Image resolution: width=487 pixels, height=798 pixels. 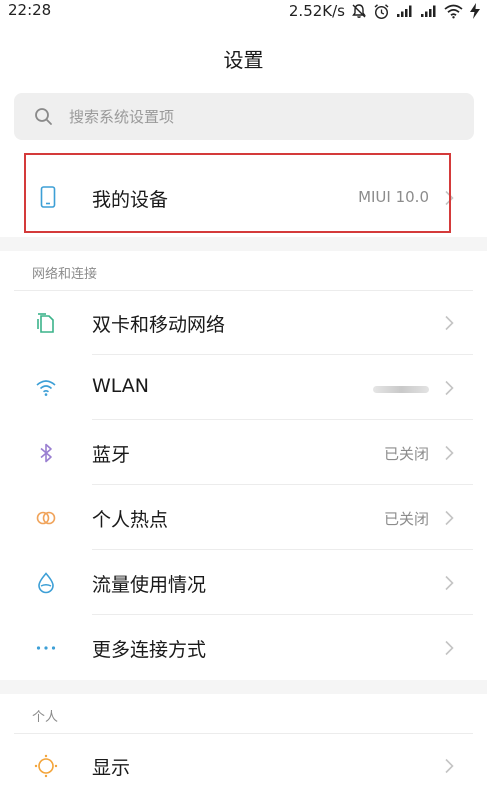 What do you see at coordinates (46, 388) in the screenshot?
I see `wifi-icon` at bounding box center [46, 388].